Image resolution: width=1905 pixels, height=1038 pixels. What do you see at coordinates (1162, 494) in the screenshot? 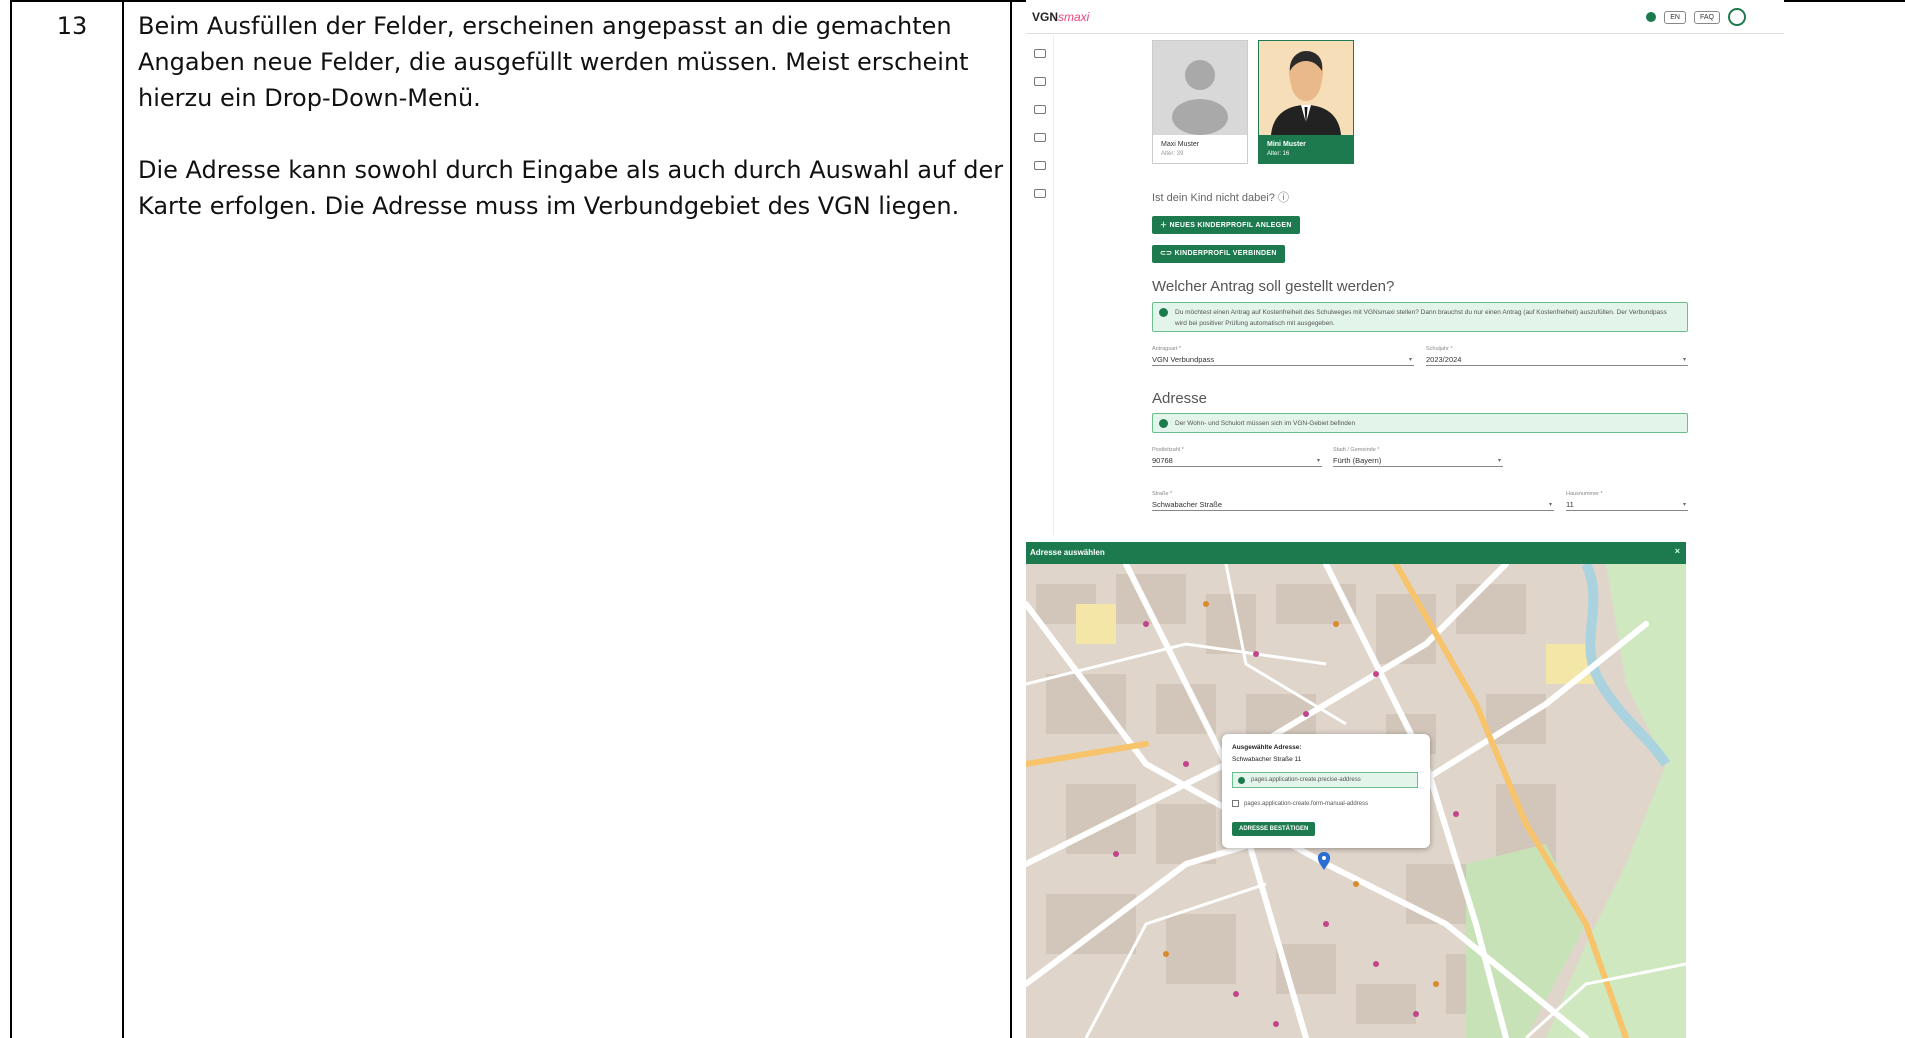
I see `strasse-label: Straße *` at bounding box center [1162, 494].